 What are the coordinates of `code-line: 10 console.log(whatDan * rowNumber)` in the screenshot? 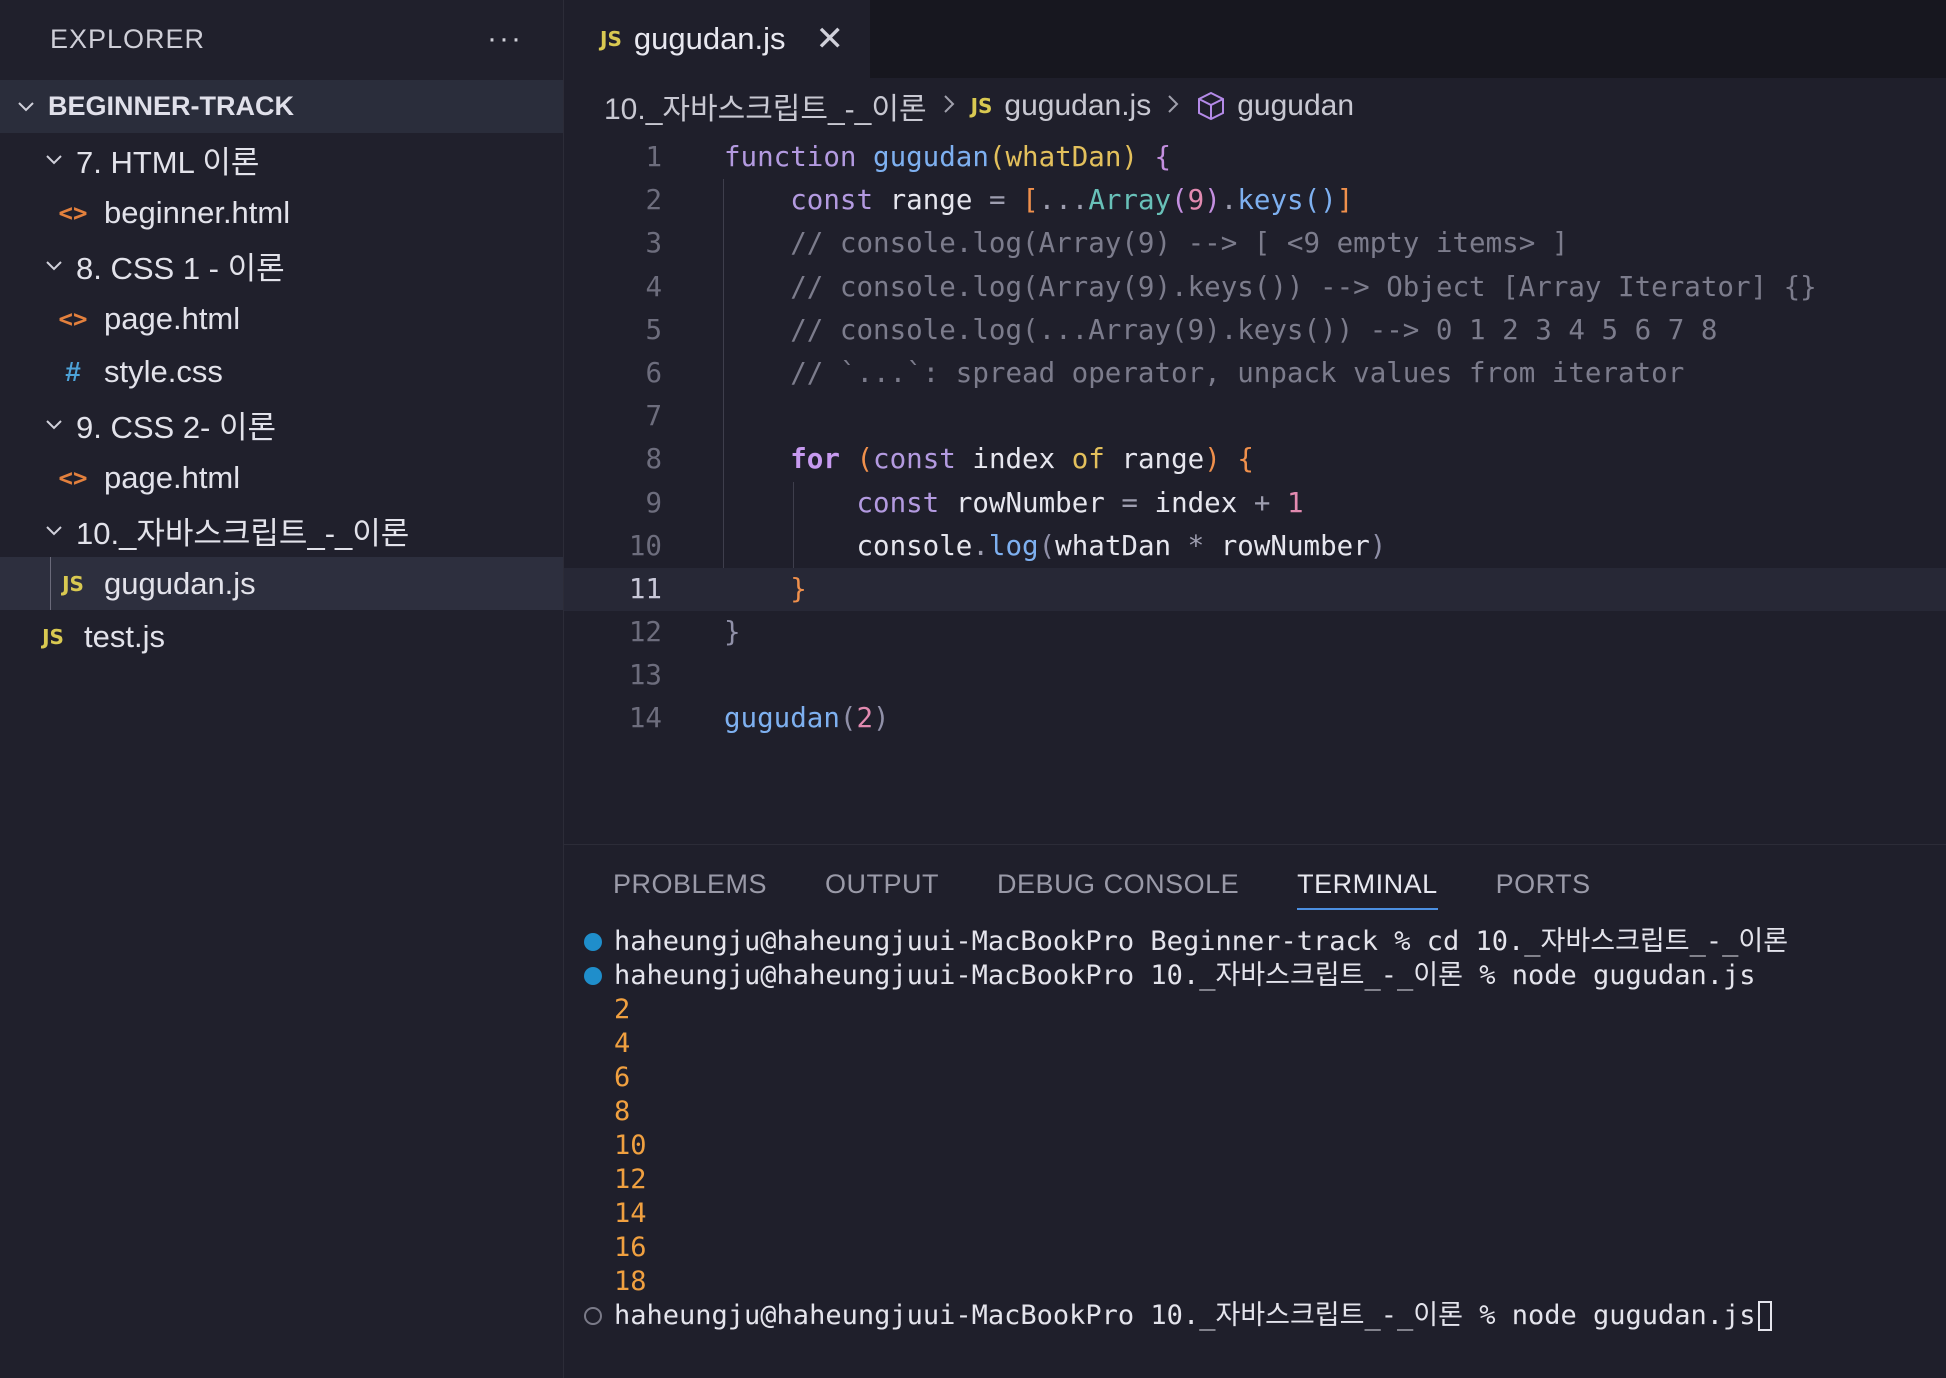 It's located at (1255, 546).